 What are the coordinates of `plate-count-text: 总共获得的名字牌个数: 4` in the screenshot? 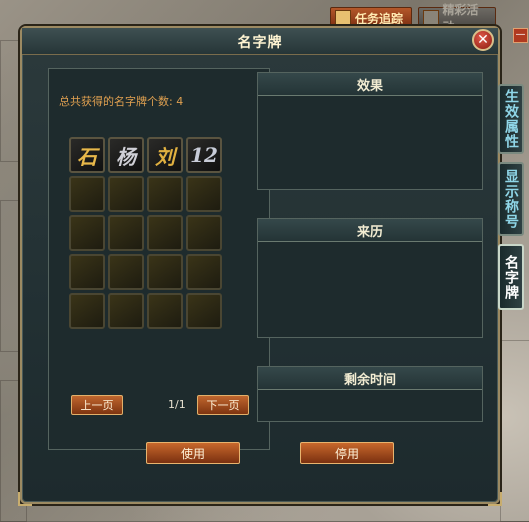 It's located at (121, 101).